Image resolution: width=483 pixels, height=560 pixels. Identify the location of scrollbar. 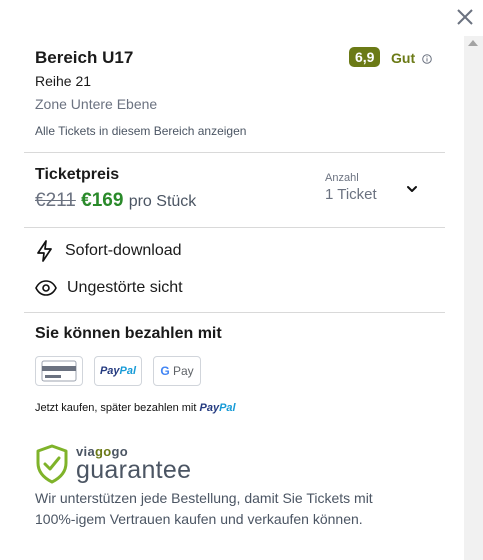
(473, 298).